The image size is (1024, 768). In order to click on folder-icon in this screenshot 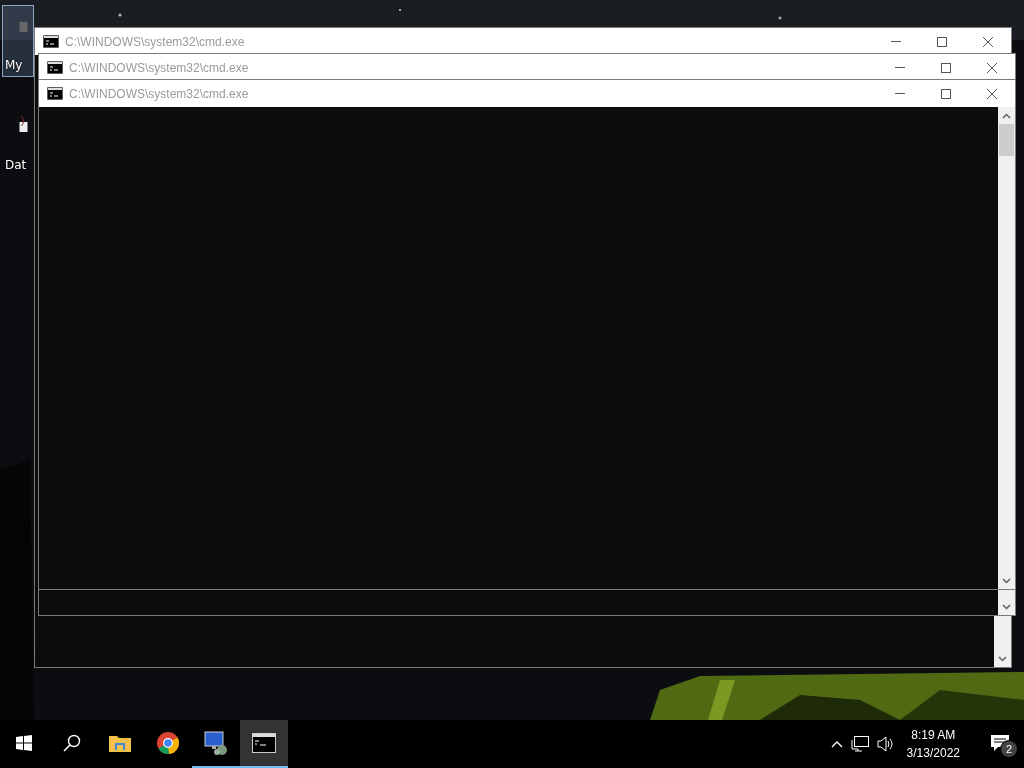, I will do `click(120, 743)`.